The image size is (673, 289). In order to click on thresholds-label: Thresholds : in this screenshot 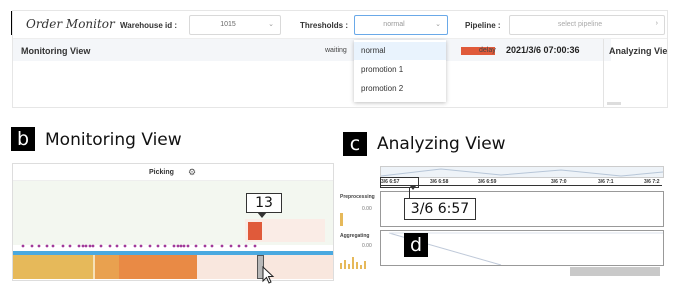, I will do `click(324, 25)`.